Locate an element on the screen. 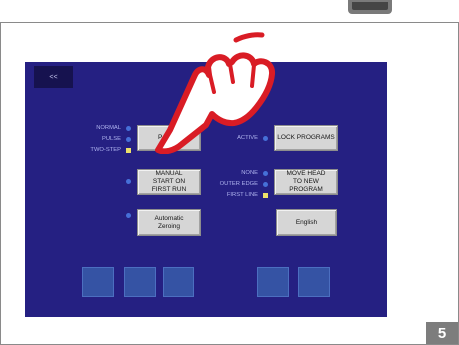 This screenshot has height=345, width=459. mode-option-normal: NORMAL is located at coordinates (108, 128).